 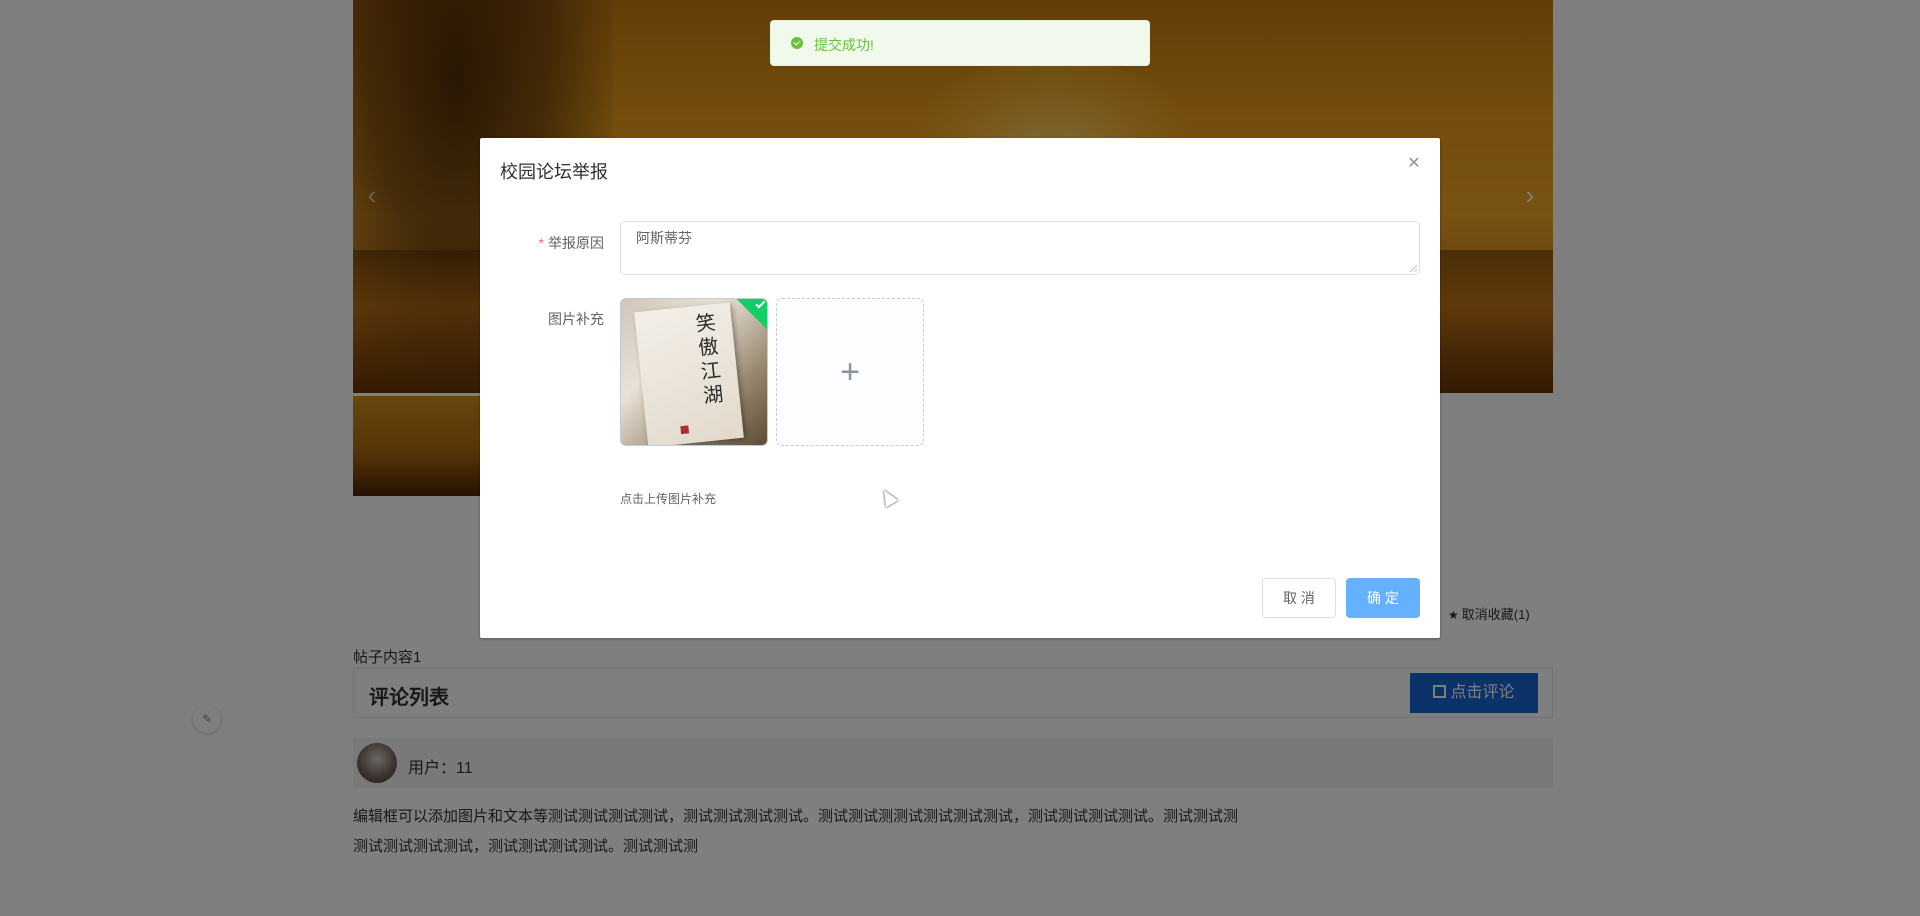 What do you see at coordinates (685, 430) in the screenshot?
I see `book-seal` at bounding box center [685, 430].